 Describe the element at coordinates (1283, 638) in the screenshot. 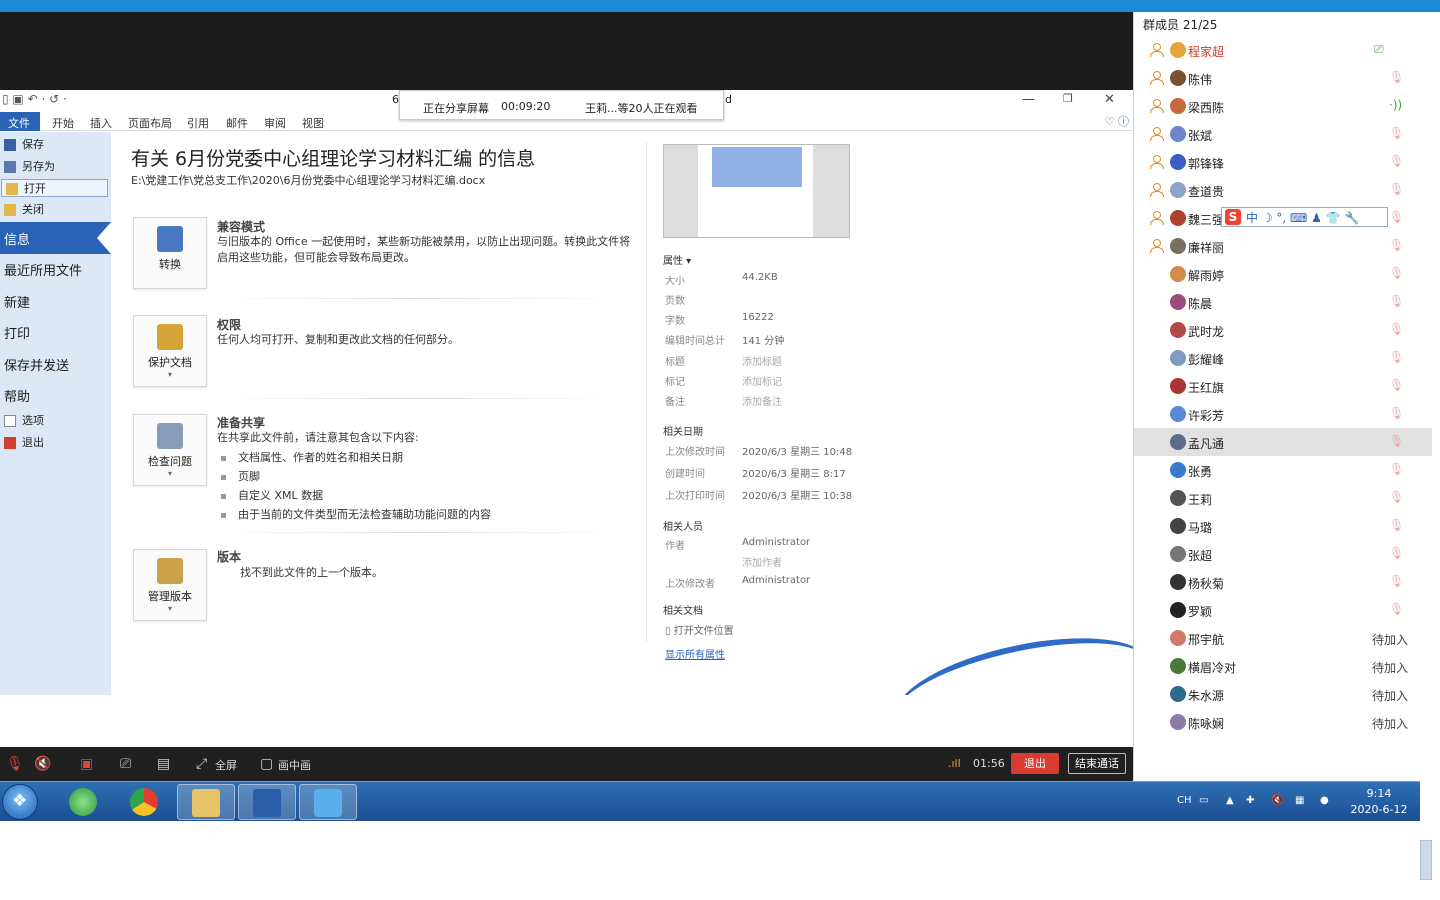

I see `member-row: 邢宇航 待加入` at that location.